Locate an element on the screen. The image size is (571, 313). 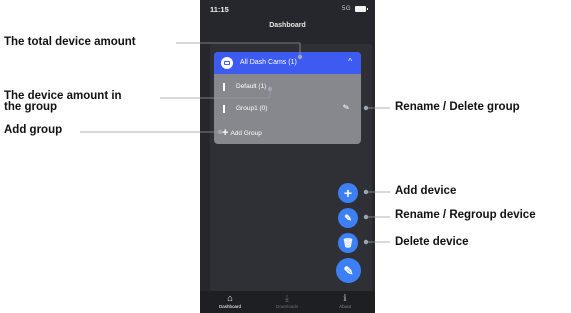
annotation-rename-regroup-device: Rename / Regroup device is located at coordinates (465, 215).